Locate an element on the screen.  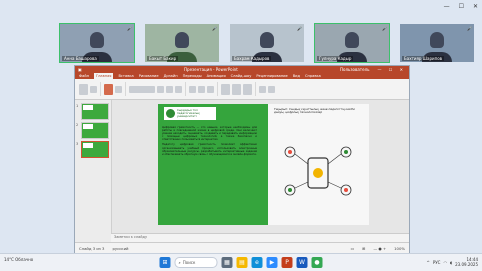
language-indicator: русский is located at coordinates (120, 248).